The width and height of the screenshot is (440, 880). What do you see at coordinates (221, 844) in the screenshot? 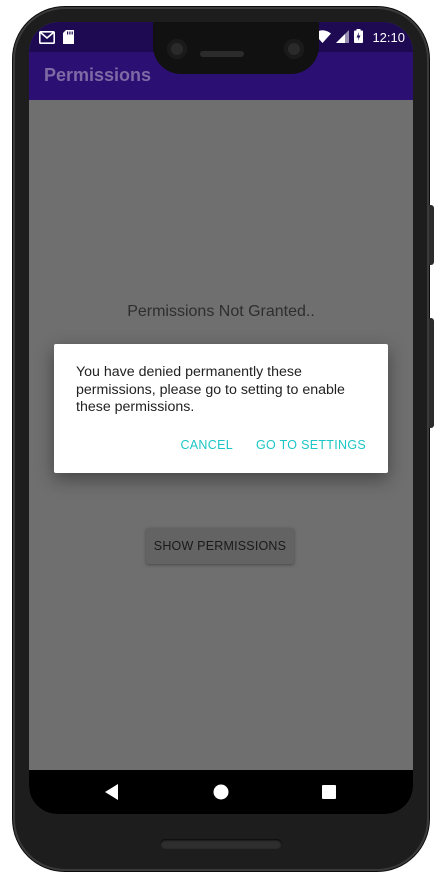
I see `bottom-speaker` at bounding box center [221, 844].